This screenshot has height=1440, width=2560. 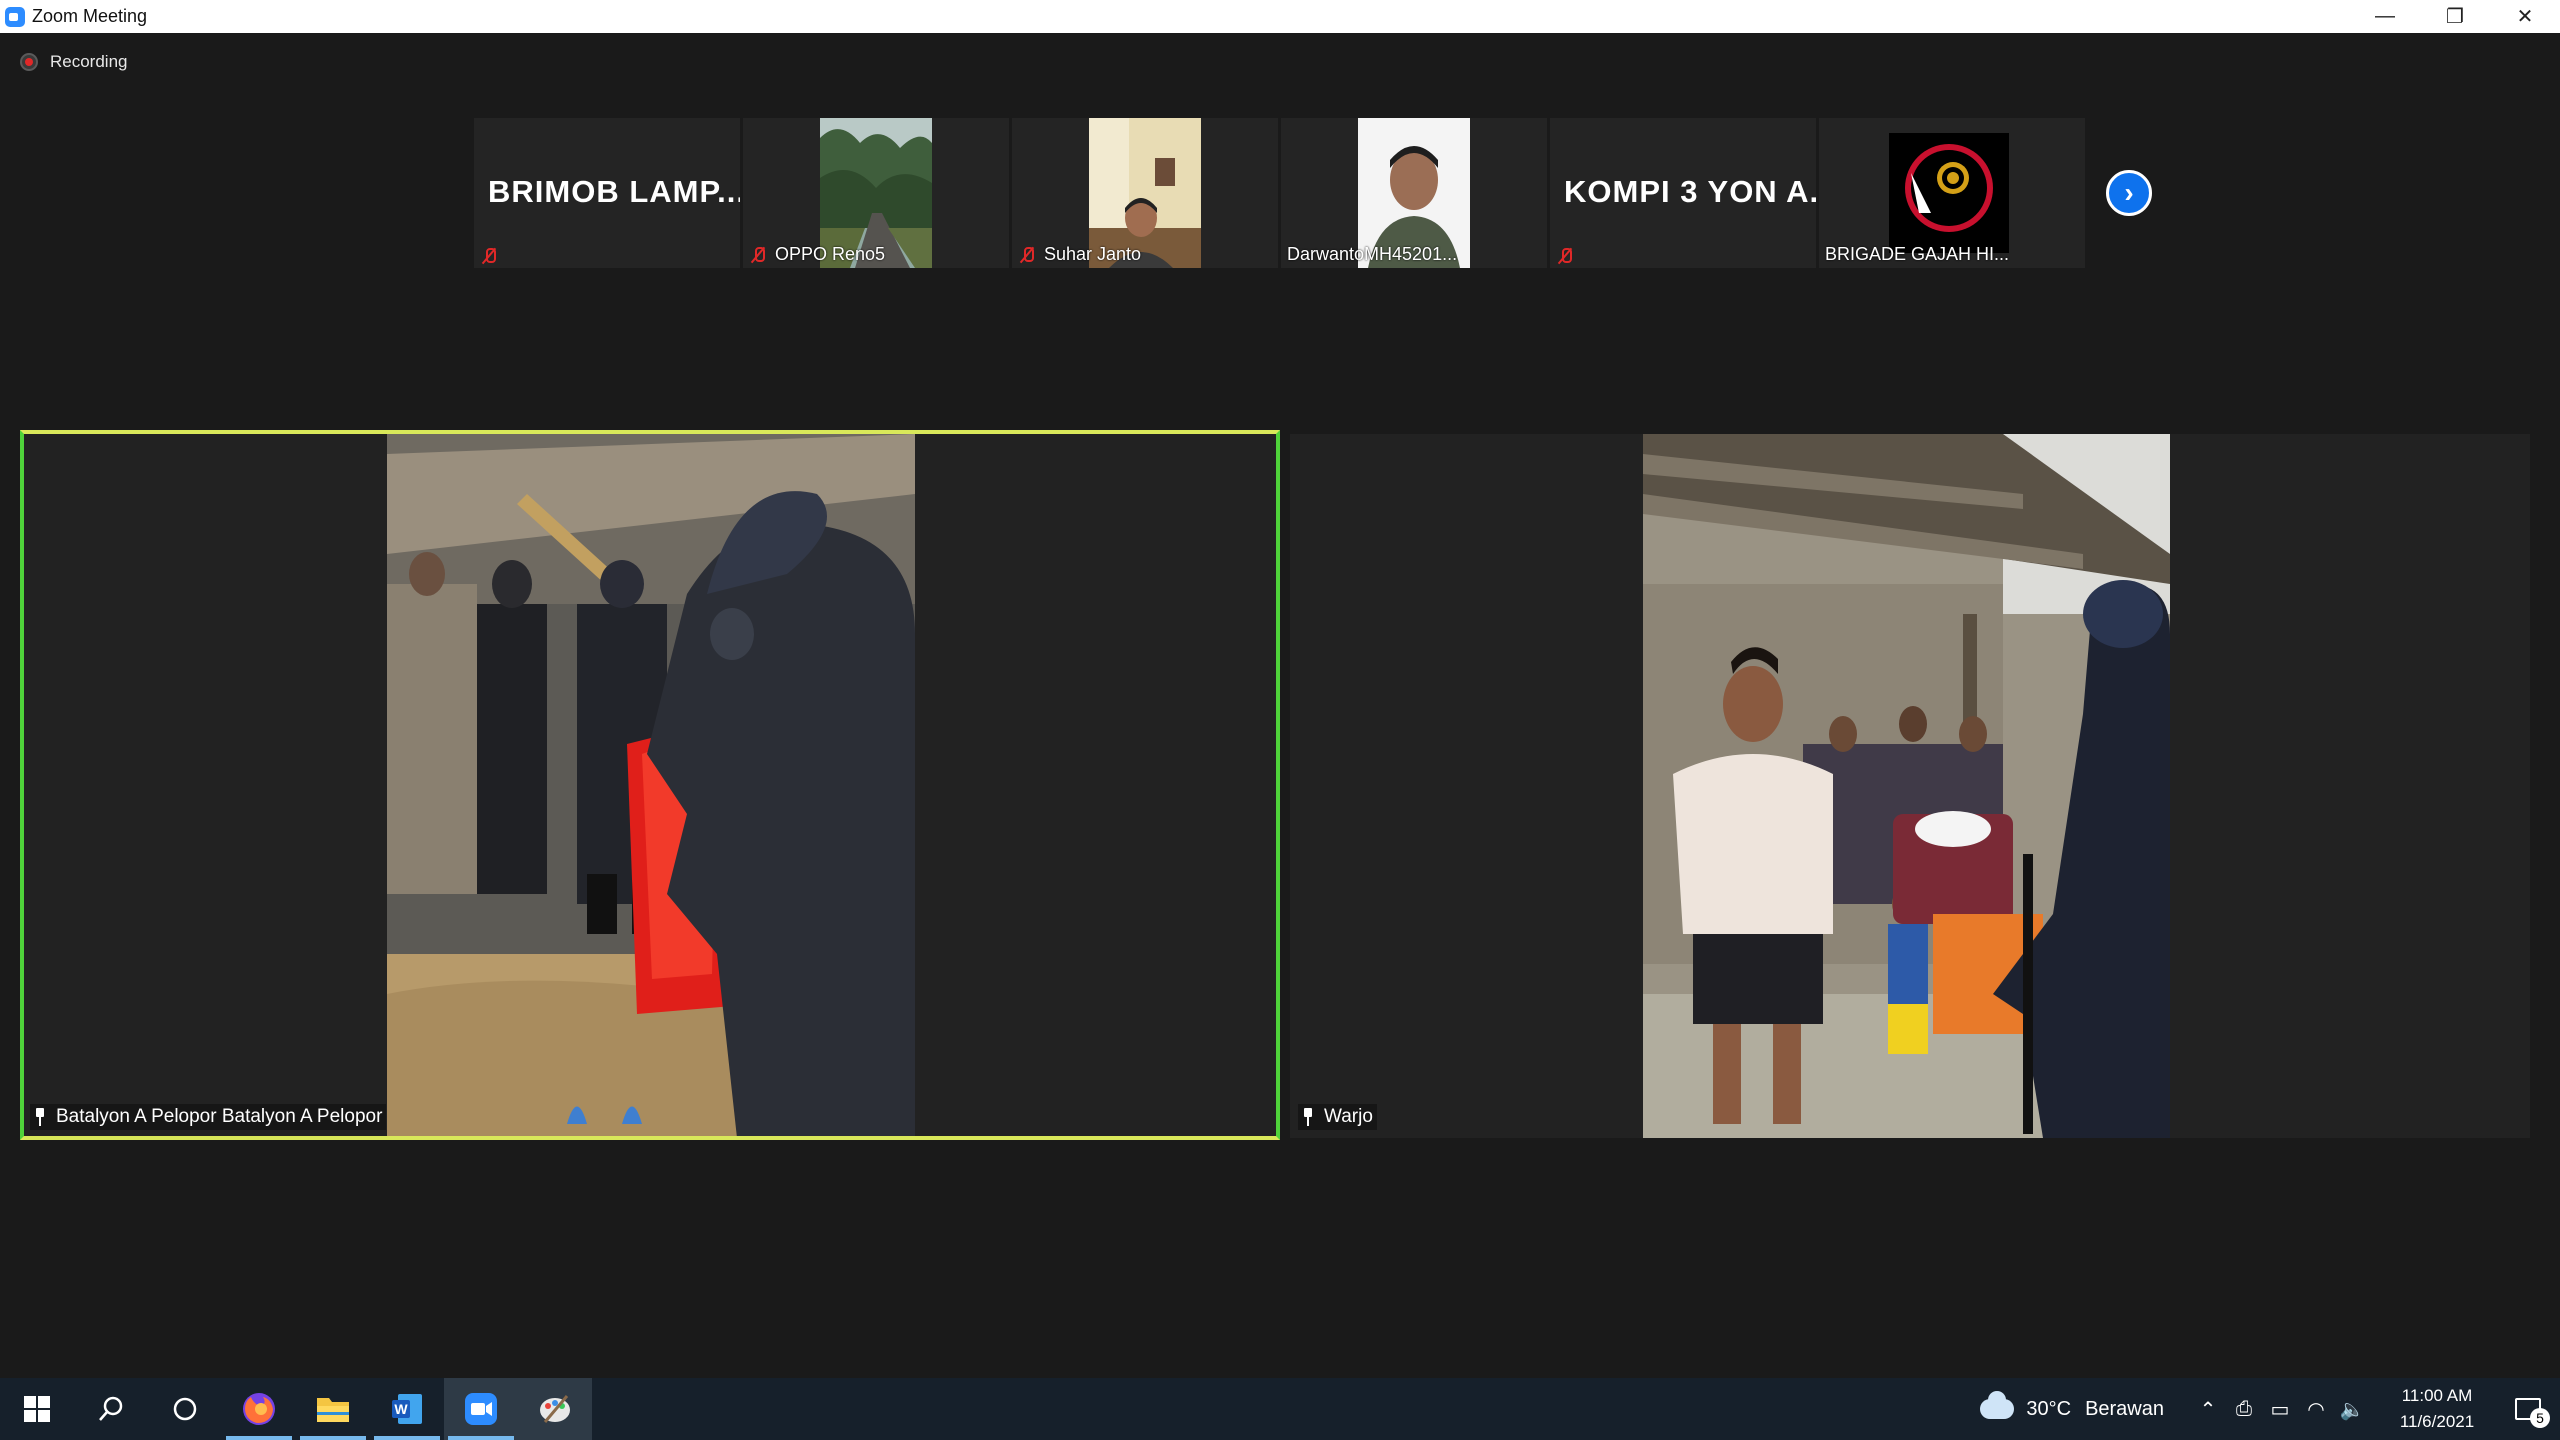 I want to click on search-icon, so click(x=111, y=1408).